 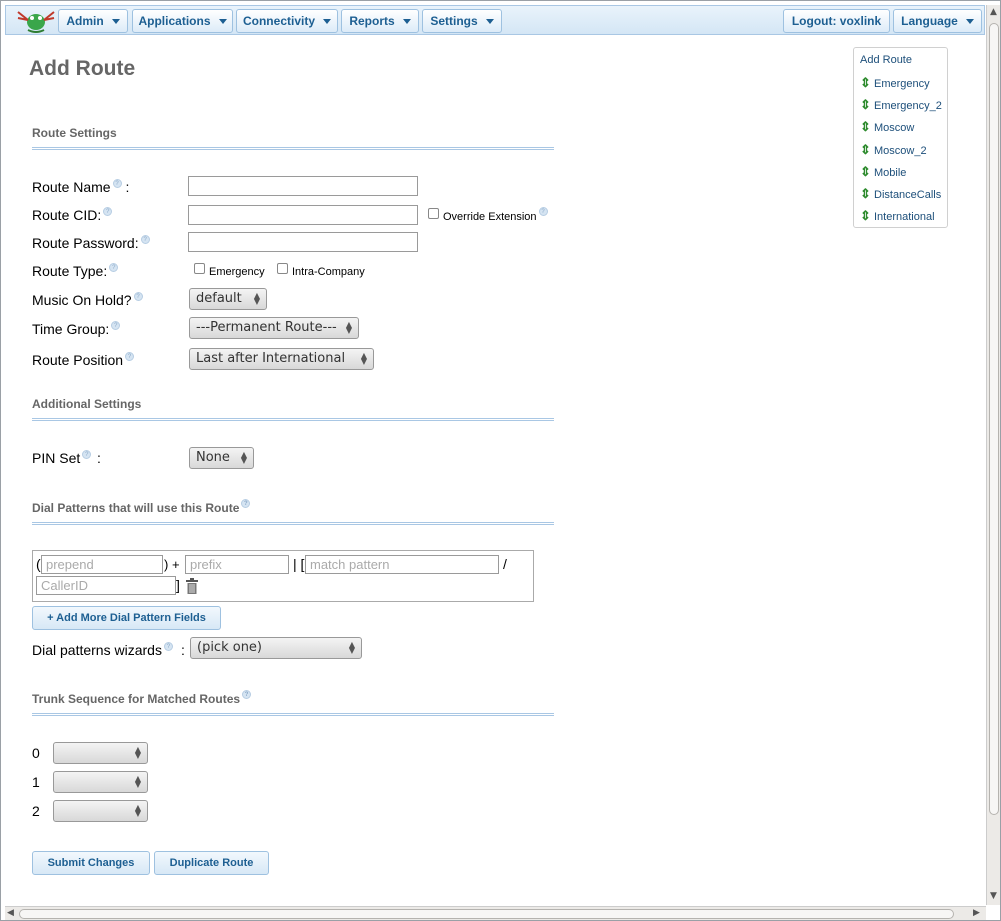 I want to click on time-group-label: Time Group:?, so click(x=76, y=329).